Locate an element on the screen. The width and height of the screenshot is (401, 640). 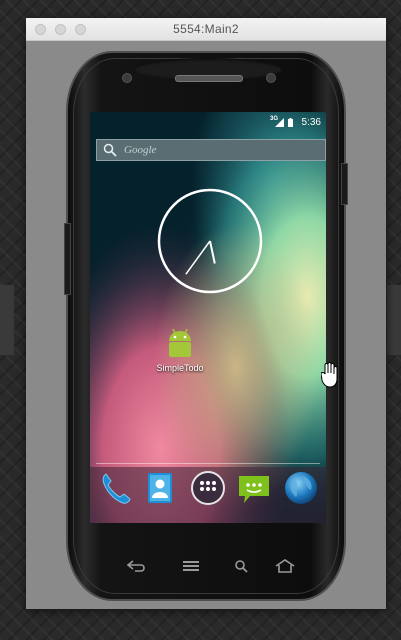
back-icon is located at coordinates (137, 566).